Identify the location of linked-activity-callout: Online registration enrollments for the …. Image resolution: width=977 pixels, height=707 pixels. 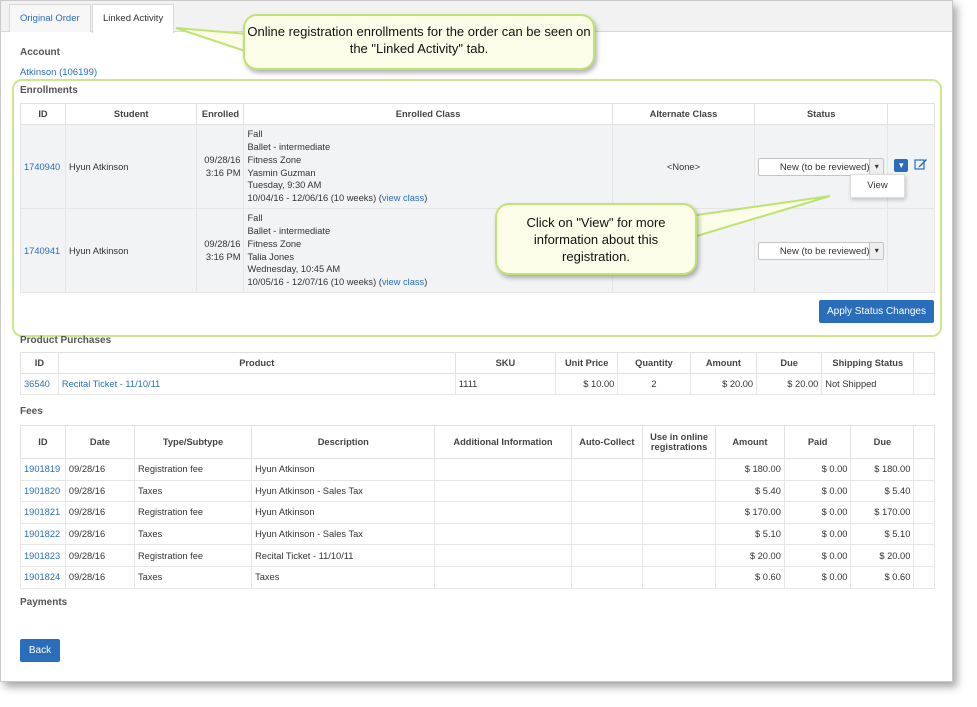
(419, 42).